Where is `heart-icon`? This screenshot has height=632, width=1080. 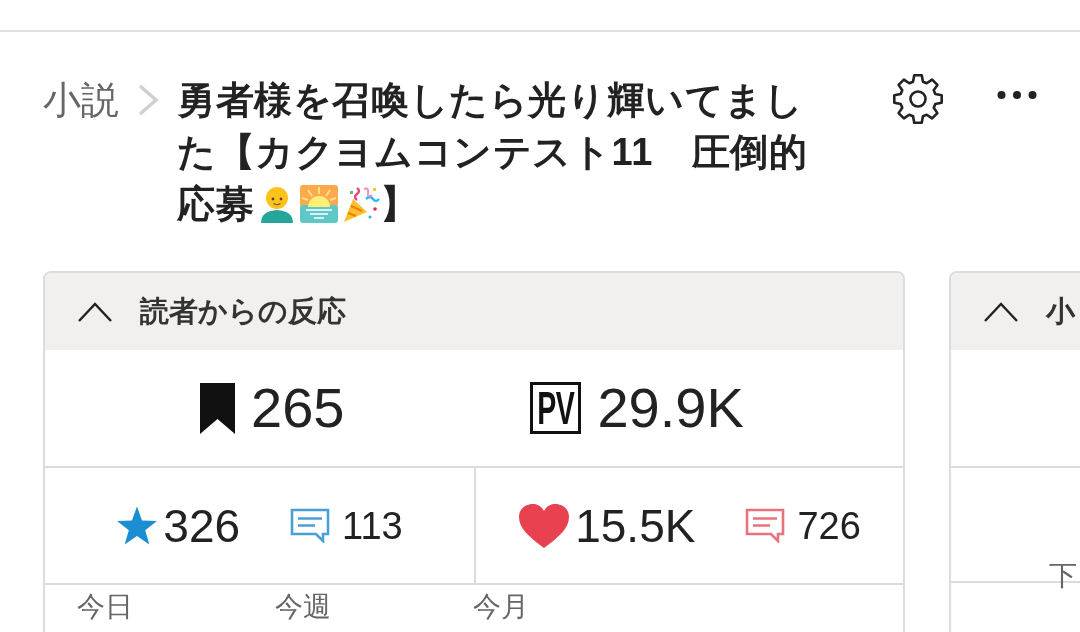 heart-icon is located at coordinates (544, 525).